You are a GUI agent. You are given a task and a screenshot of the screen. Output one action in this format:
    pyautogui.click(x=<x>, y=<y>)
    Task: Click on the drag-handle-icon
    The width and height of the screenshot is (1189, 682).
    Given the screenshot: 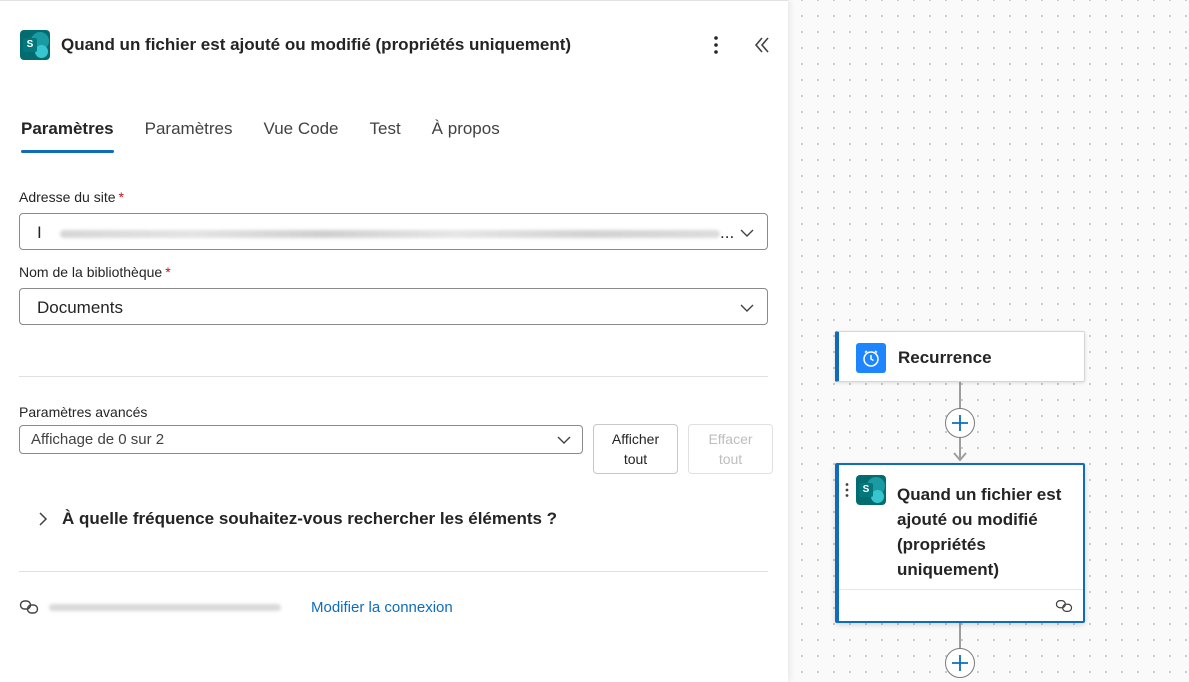 What is the action you would take?
    pyautogui.click(x=847, y=490)
    